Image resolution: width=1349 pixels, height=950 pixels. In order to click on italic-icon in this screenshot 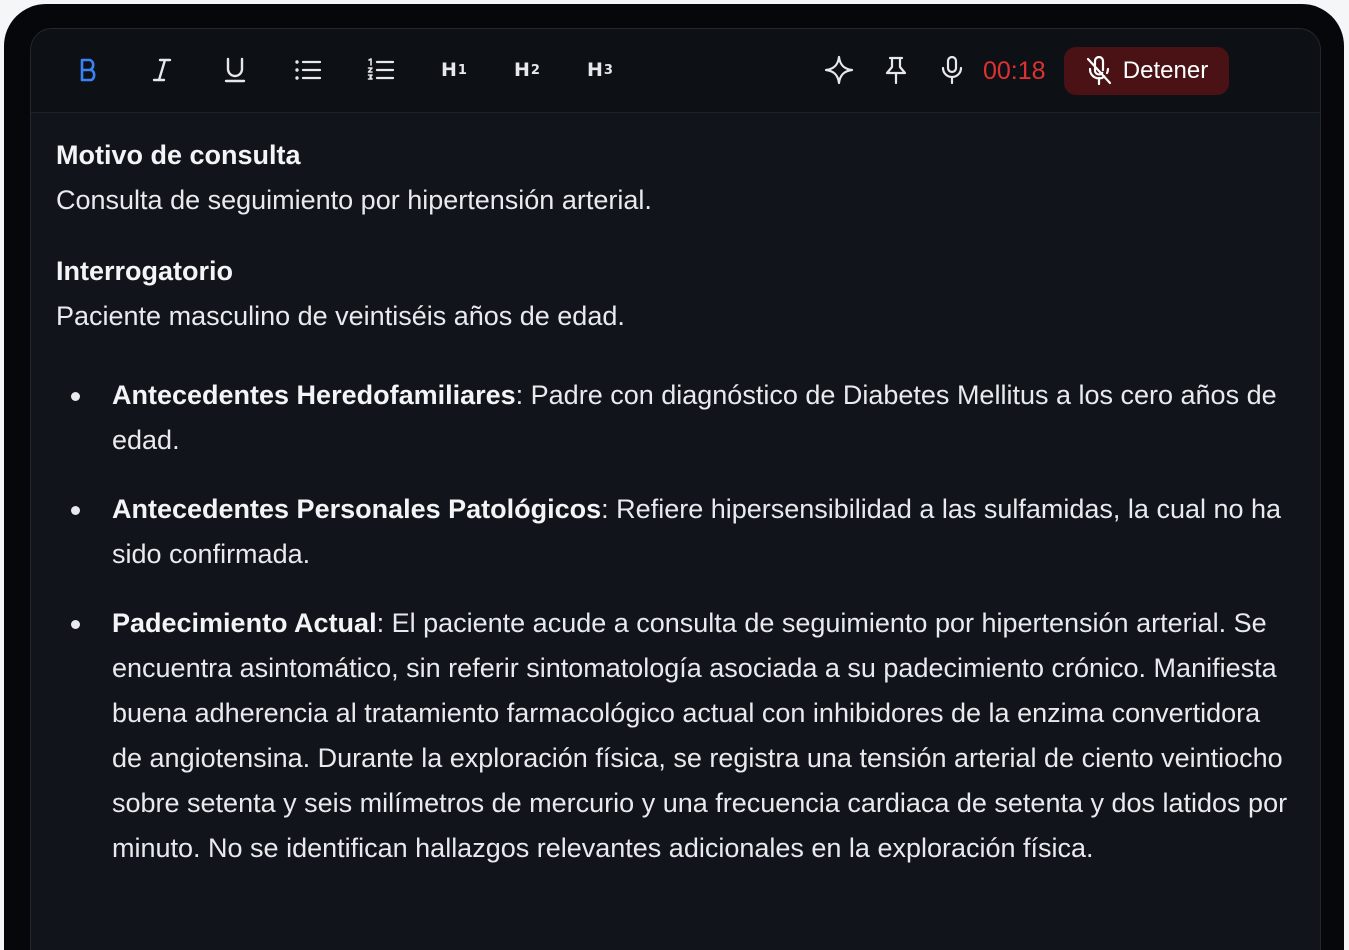, I will do `click(162, 70)`.